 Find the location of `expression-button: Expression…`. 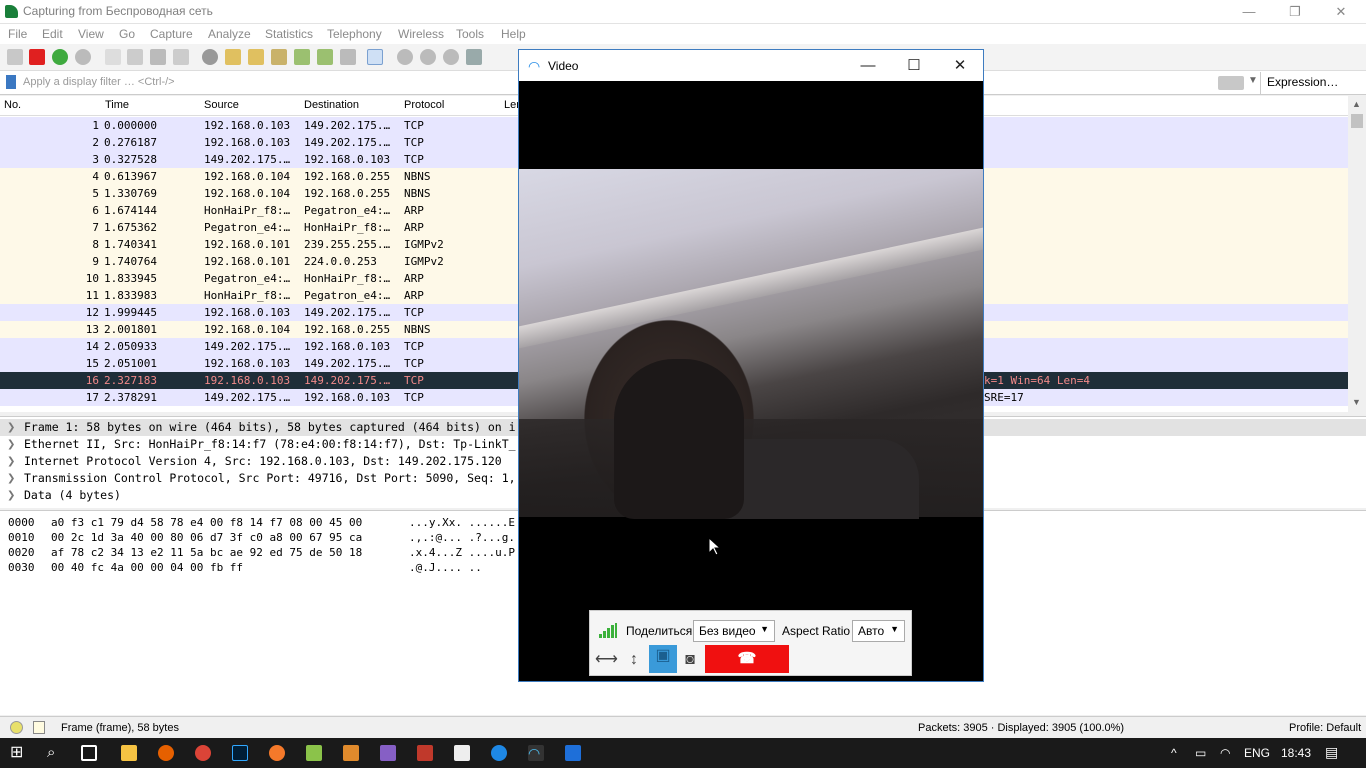

expression-button: Expression… is located at coordinates (1302, 83).